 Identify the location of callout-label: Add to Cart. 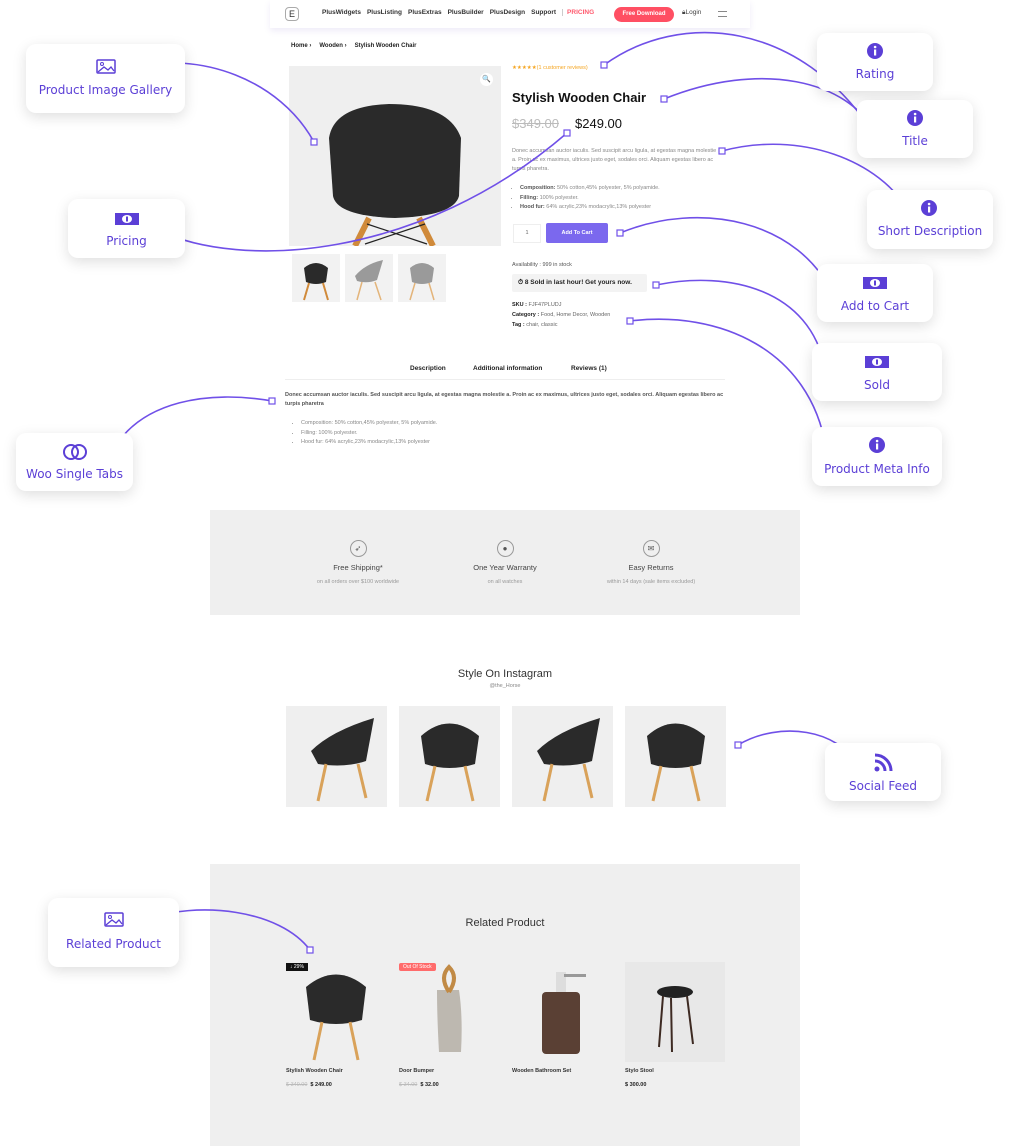
(875, 306).